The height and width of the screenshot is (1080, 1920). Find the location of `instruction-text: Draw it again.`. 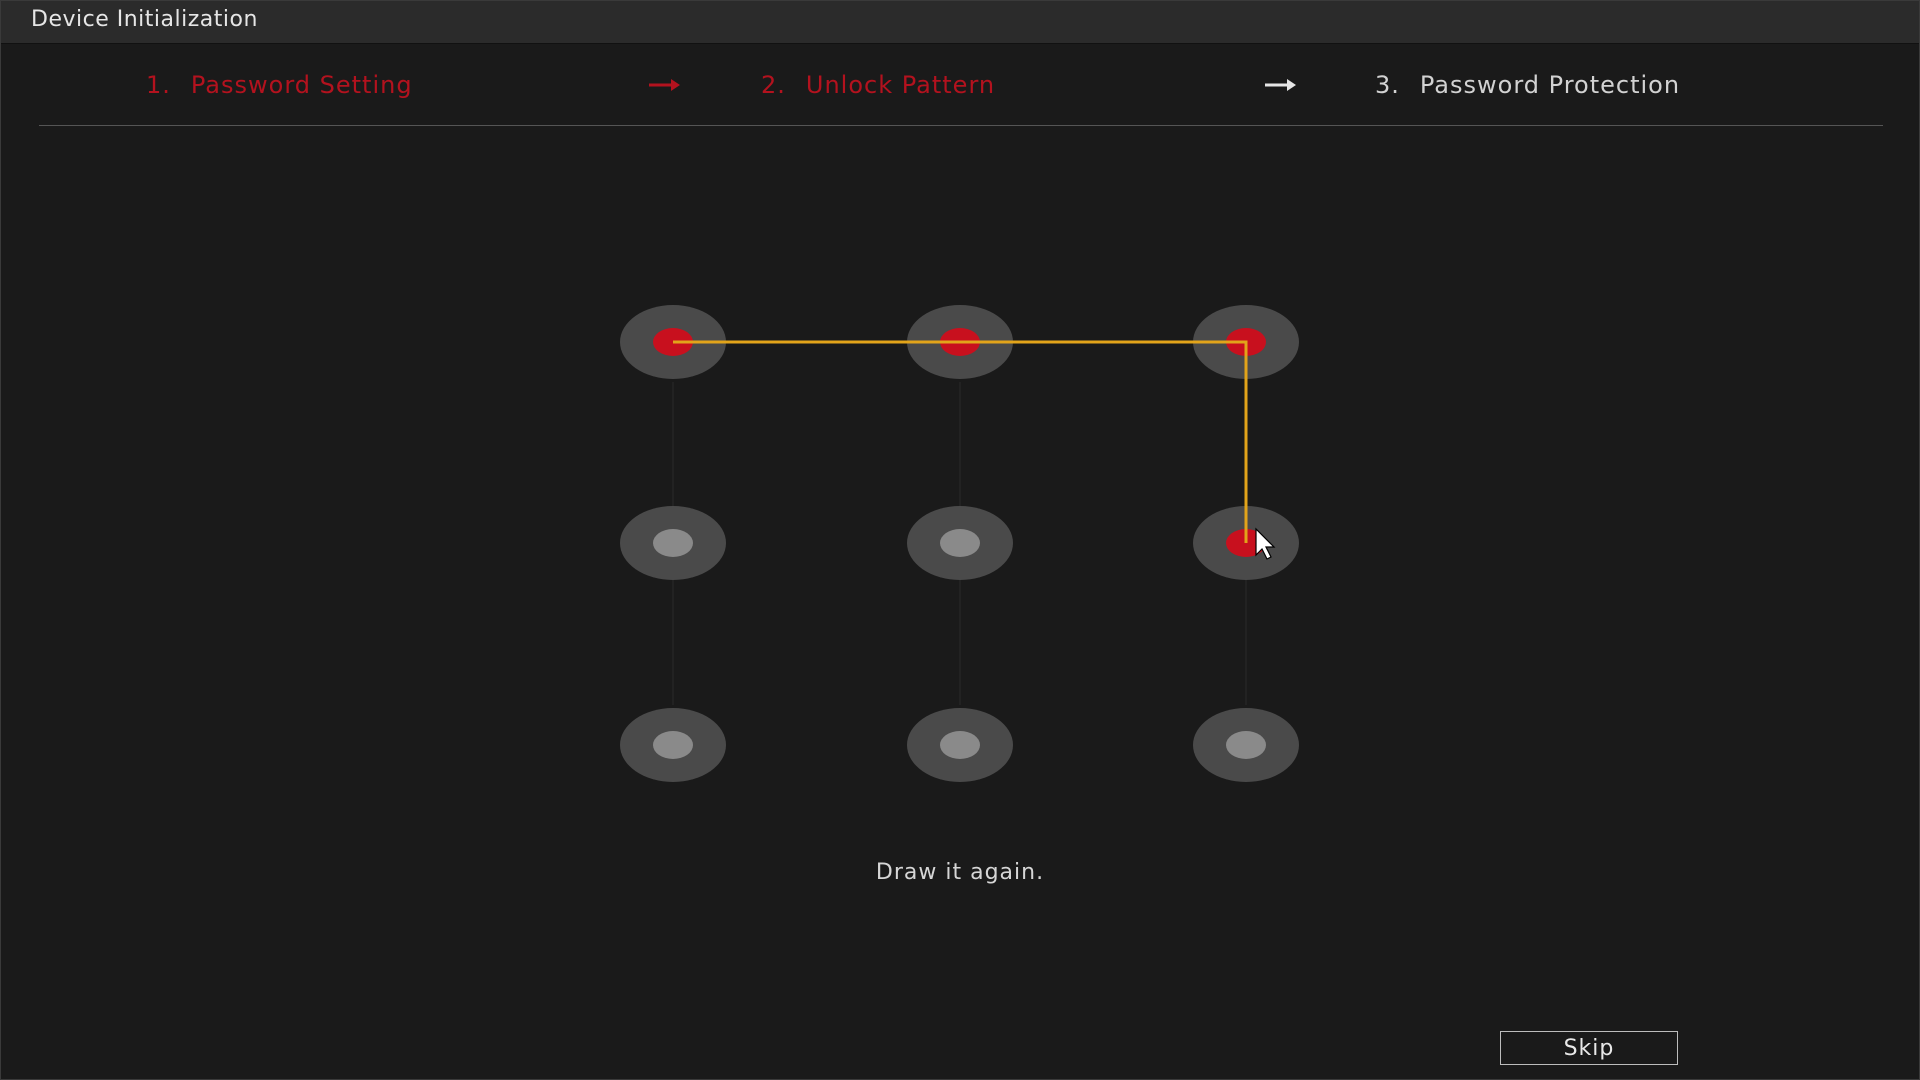

instruction-text: Draw it again. is located at coordinates (960, 872).